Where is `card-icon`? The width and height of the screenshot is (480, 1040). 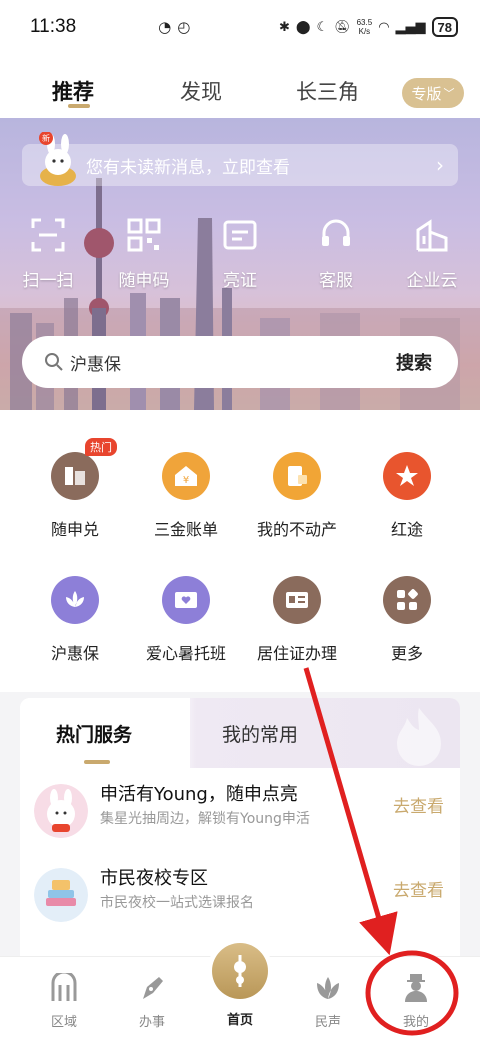 card-icon is located at coordinates (240, 235).